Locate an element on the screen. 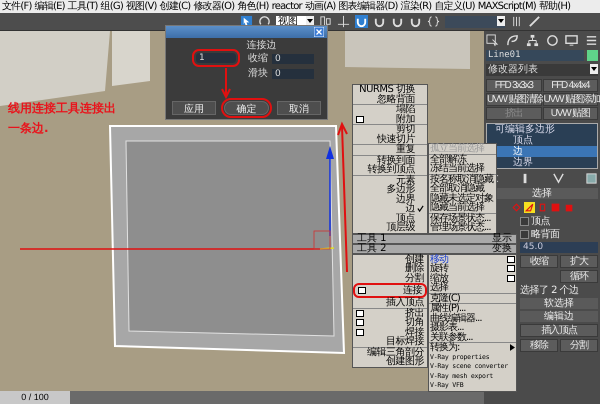 Image resolution: width=600 pixels, height=404 pixels. field-label: 滑块 is located at coordinates (258, 73).